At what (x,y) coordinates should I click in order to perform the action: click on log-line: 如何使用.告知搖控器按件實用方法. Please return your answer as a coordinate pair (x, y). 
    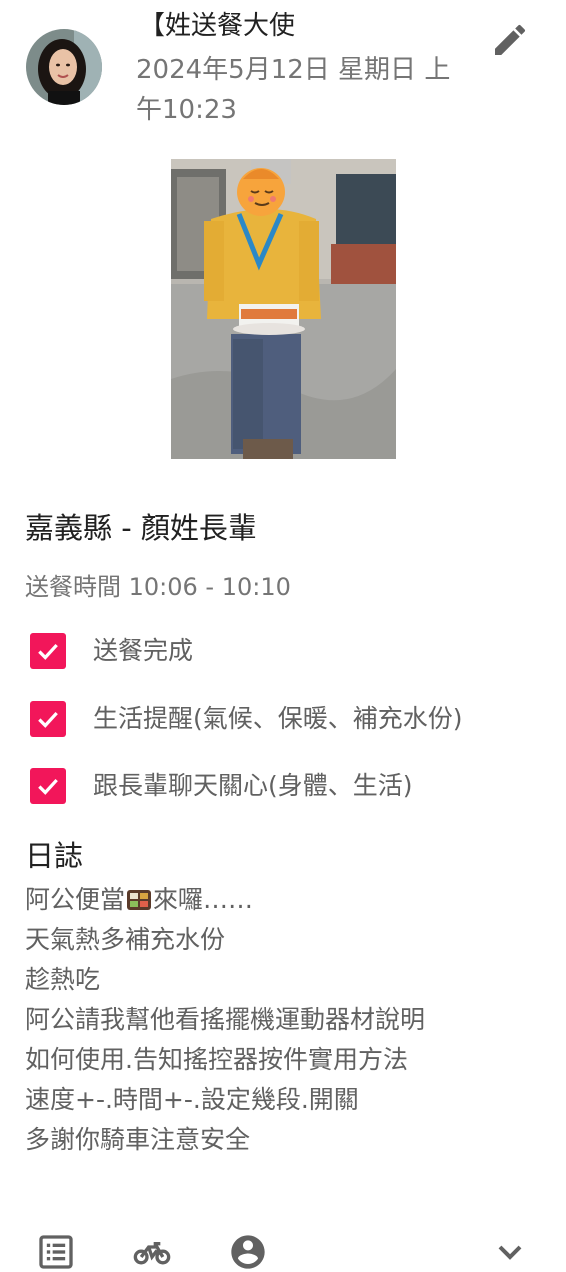
    Looking at the image, I should click on (216, 1059).